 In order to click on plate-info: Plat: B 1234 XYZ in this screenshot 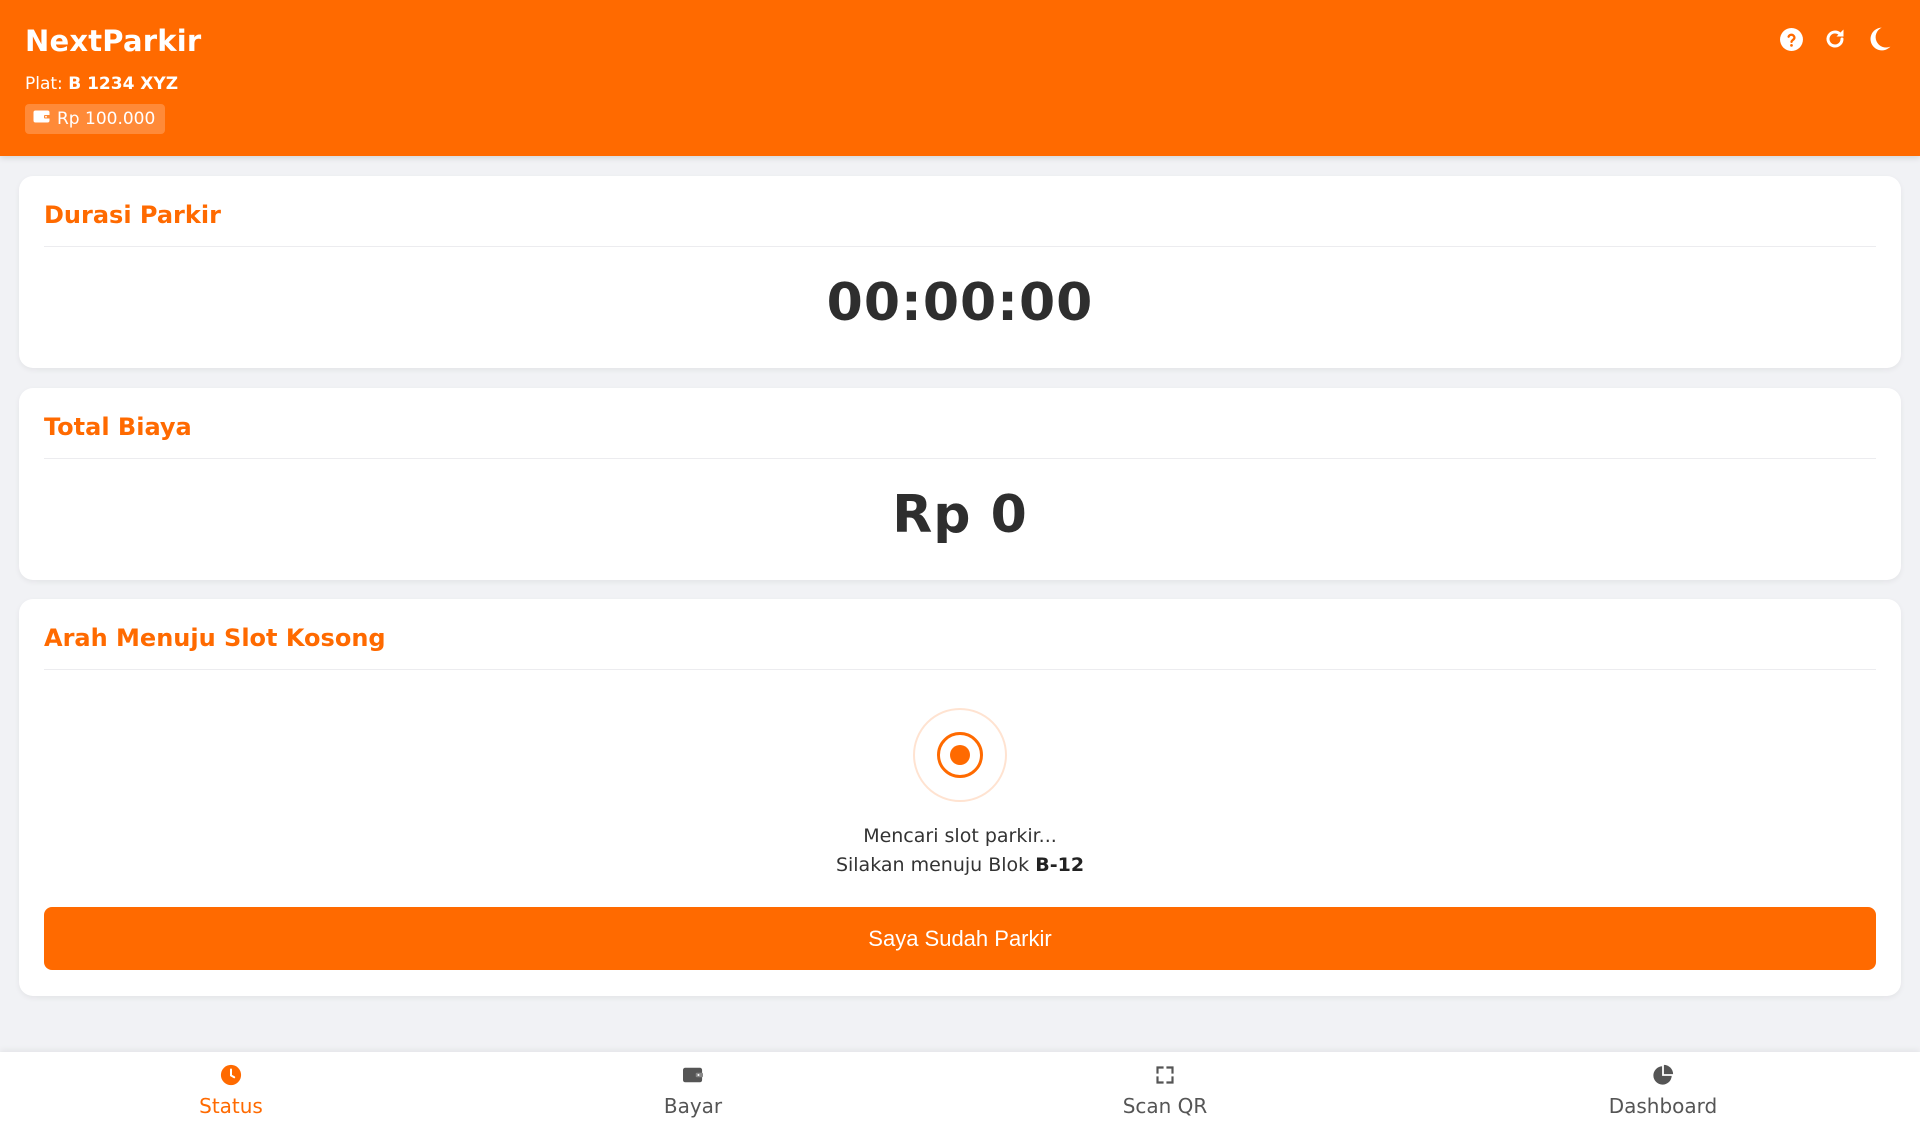, I will do `click(101, 84)`.